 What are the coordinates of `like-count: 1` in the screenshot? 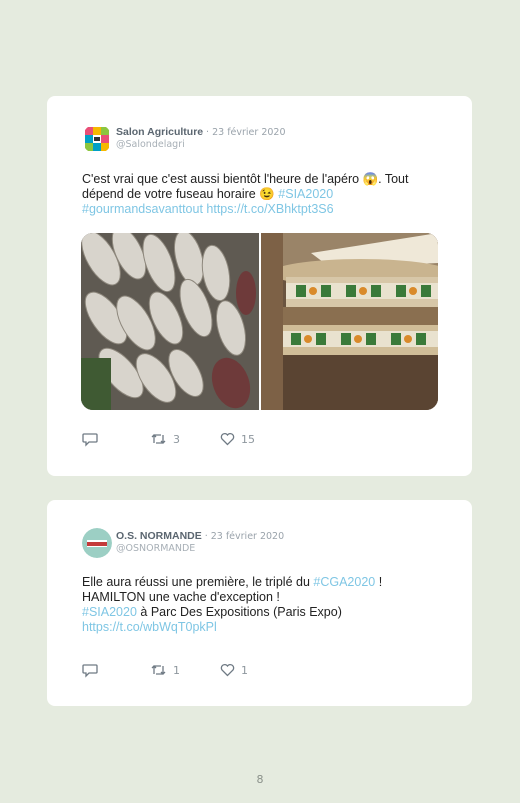 It's located at (244, 670).